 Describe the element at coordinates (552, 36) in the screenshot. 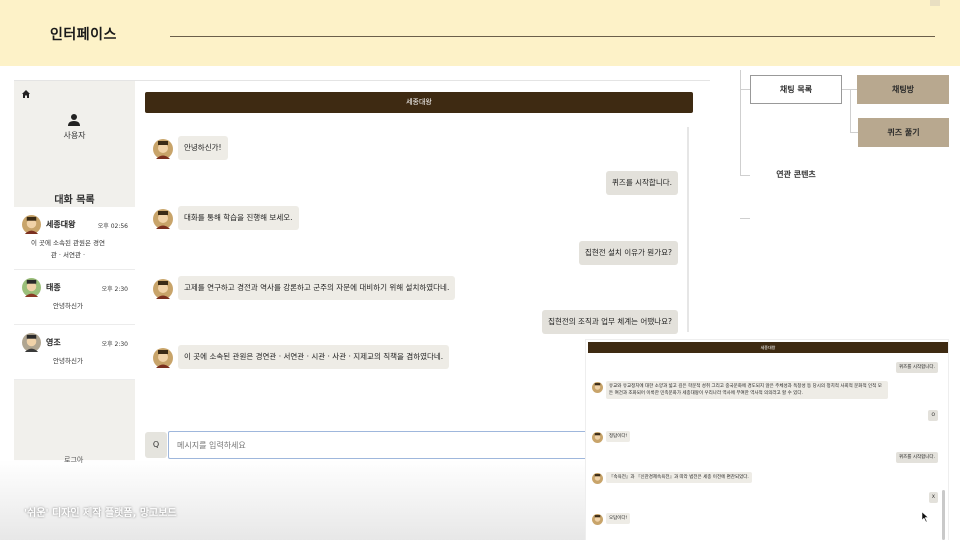

I see `header-divider` at that location.